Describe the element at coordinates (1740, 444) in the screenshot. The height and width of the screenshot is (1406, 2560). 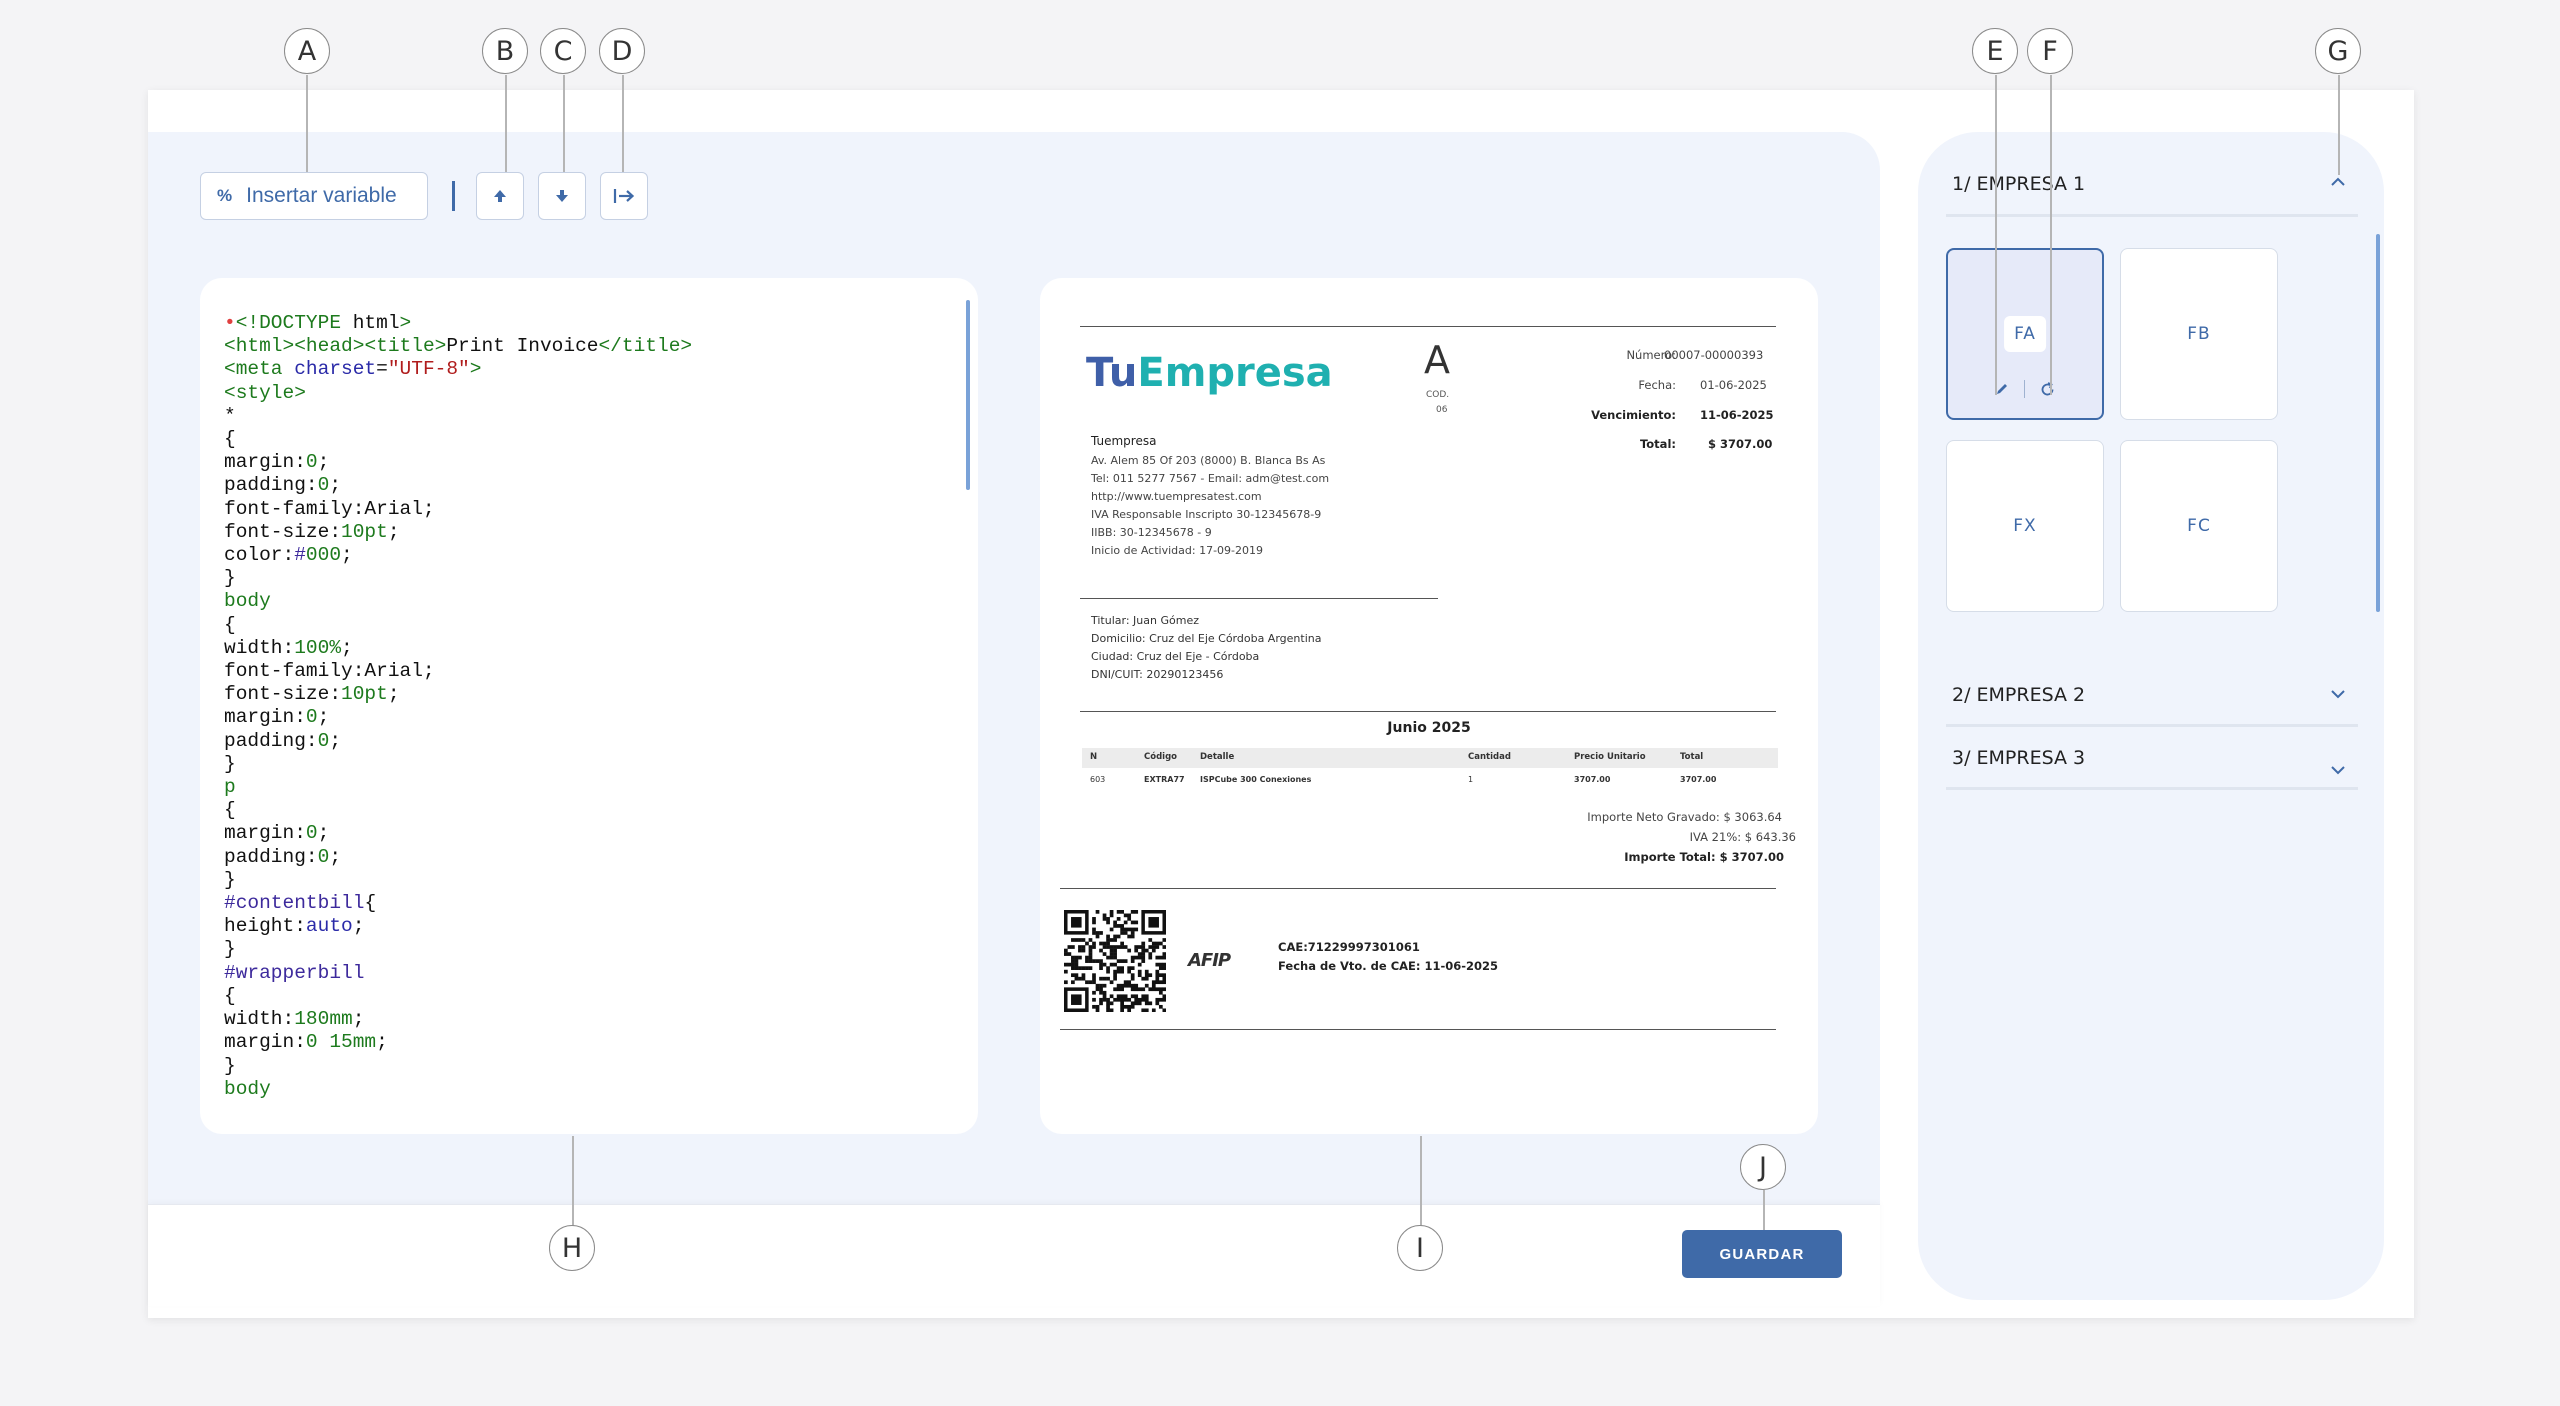
I see `total-value: $ 3707.00` at that location.